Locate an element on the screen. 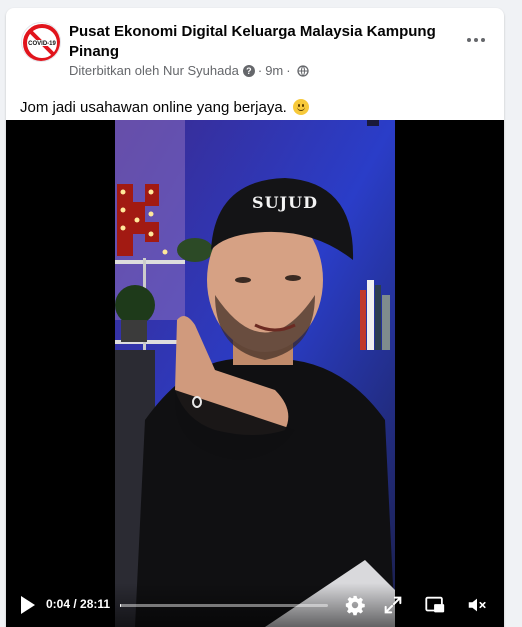  globe-icon is located at coordinates (302, 71).